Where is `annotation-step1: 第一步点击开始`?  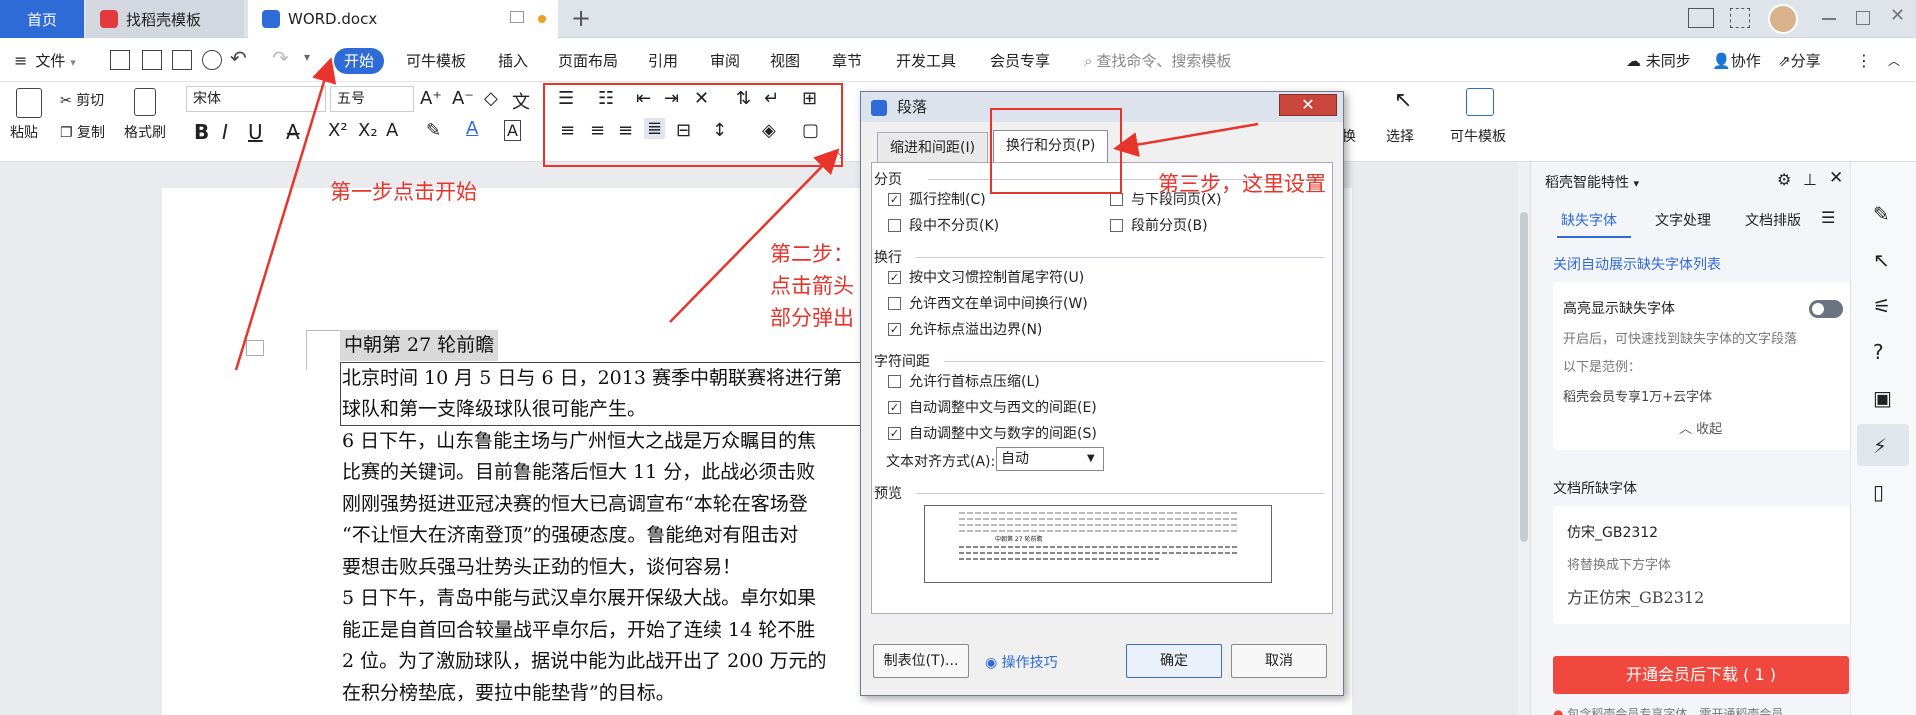
annotation-step1: 第一步点击开始 is located at coordinates (403, 192).